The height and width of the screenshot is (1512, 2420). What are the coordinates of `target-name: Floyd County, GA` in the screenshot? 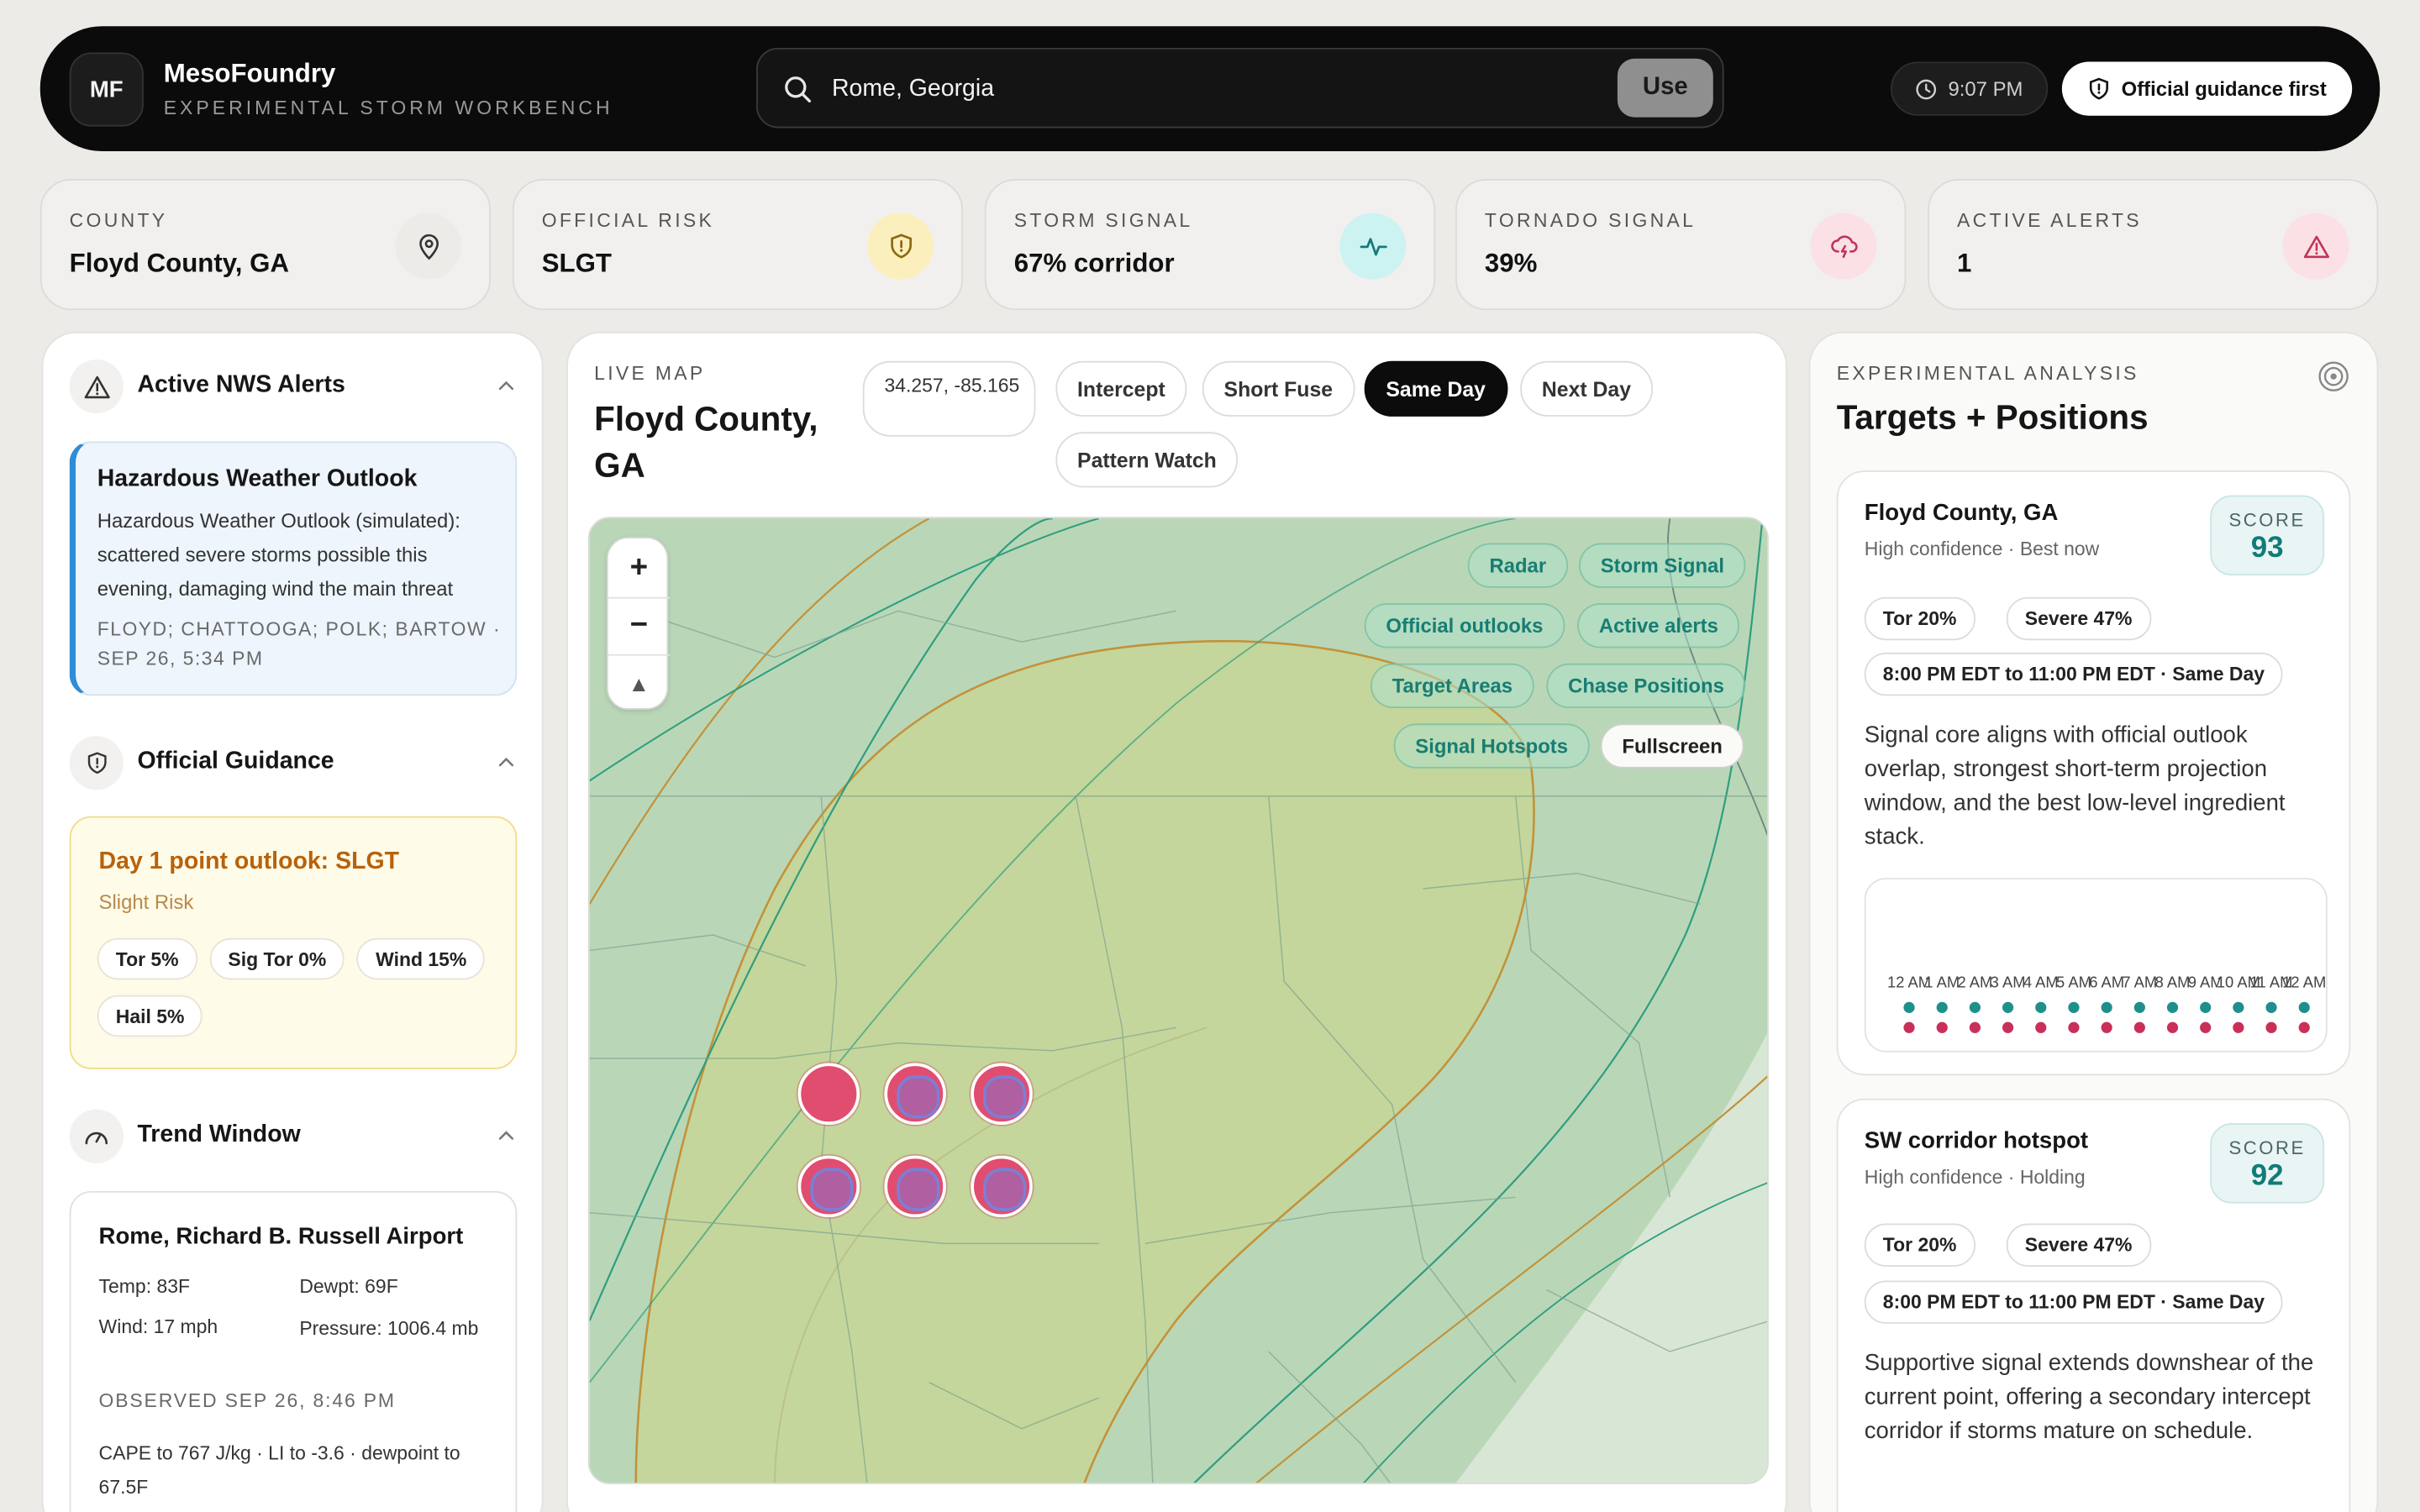 It's located at (1962, 513).